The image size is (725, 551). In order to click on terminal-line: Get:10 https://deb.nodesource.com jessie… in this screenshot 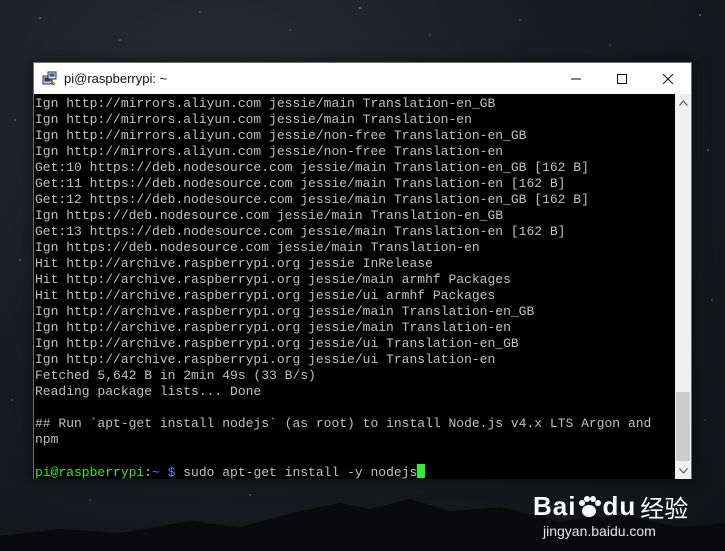, I will do `click(312, 167)`.